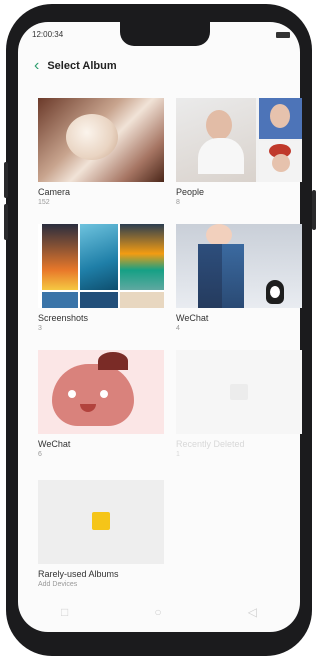  What do you see at coordinates (178, 454) in the screenshot?
I see `album-count: 1` at bounding box center [178, 454].